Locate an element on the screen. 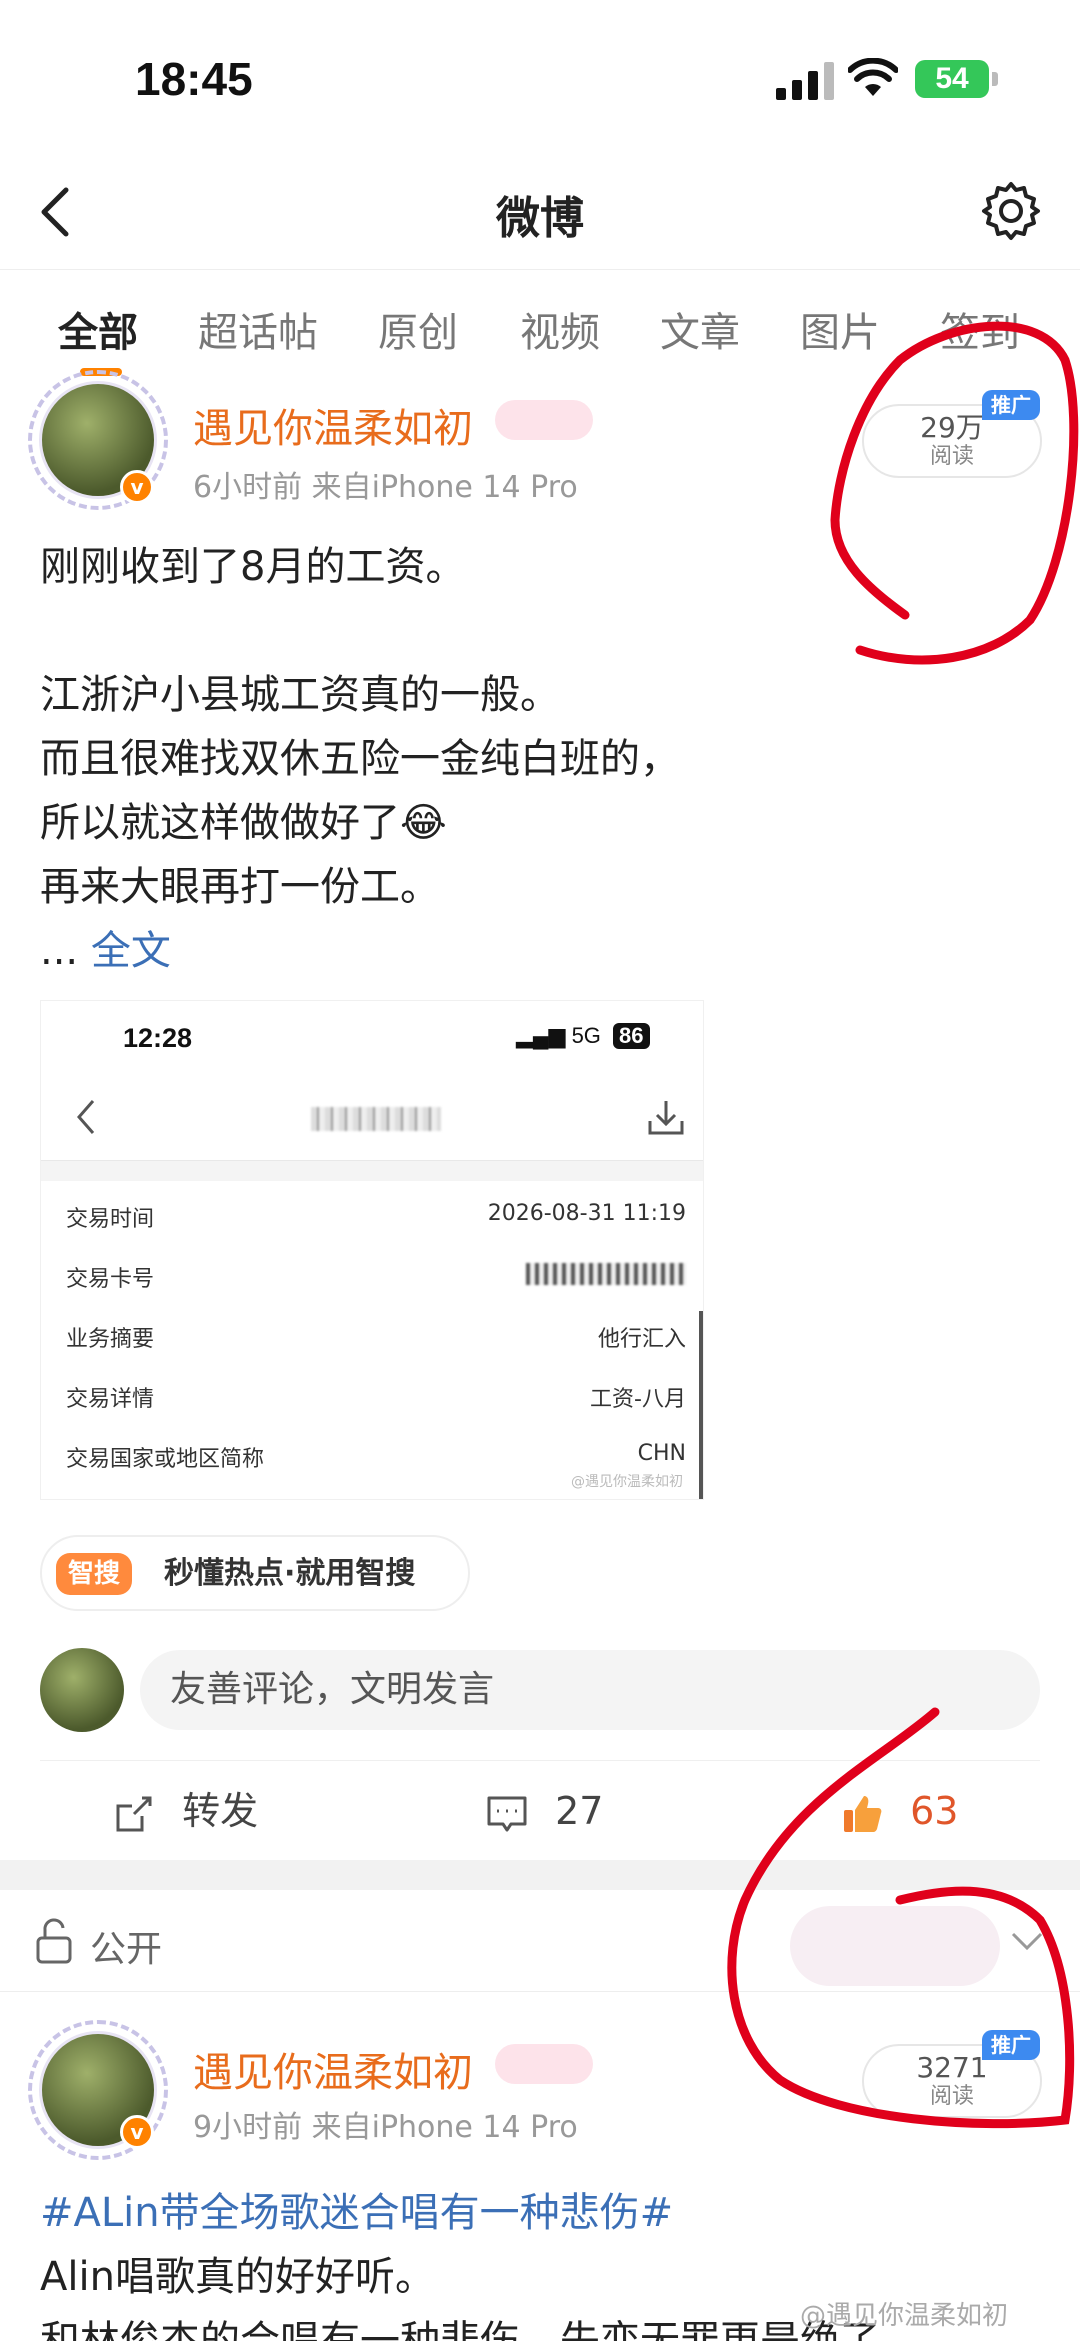  tab-video: 视频 is located at coordinates (560, 329).